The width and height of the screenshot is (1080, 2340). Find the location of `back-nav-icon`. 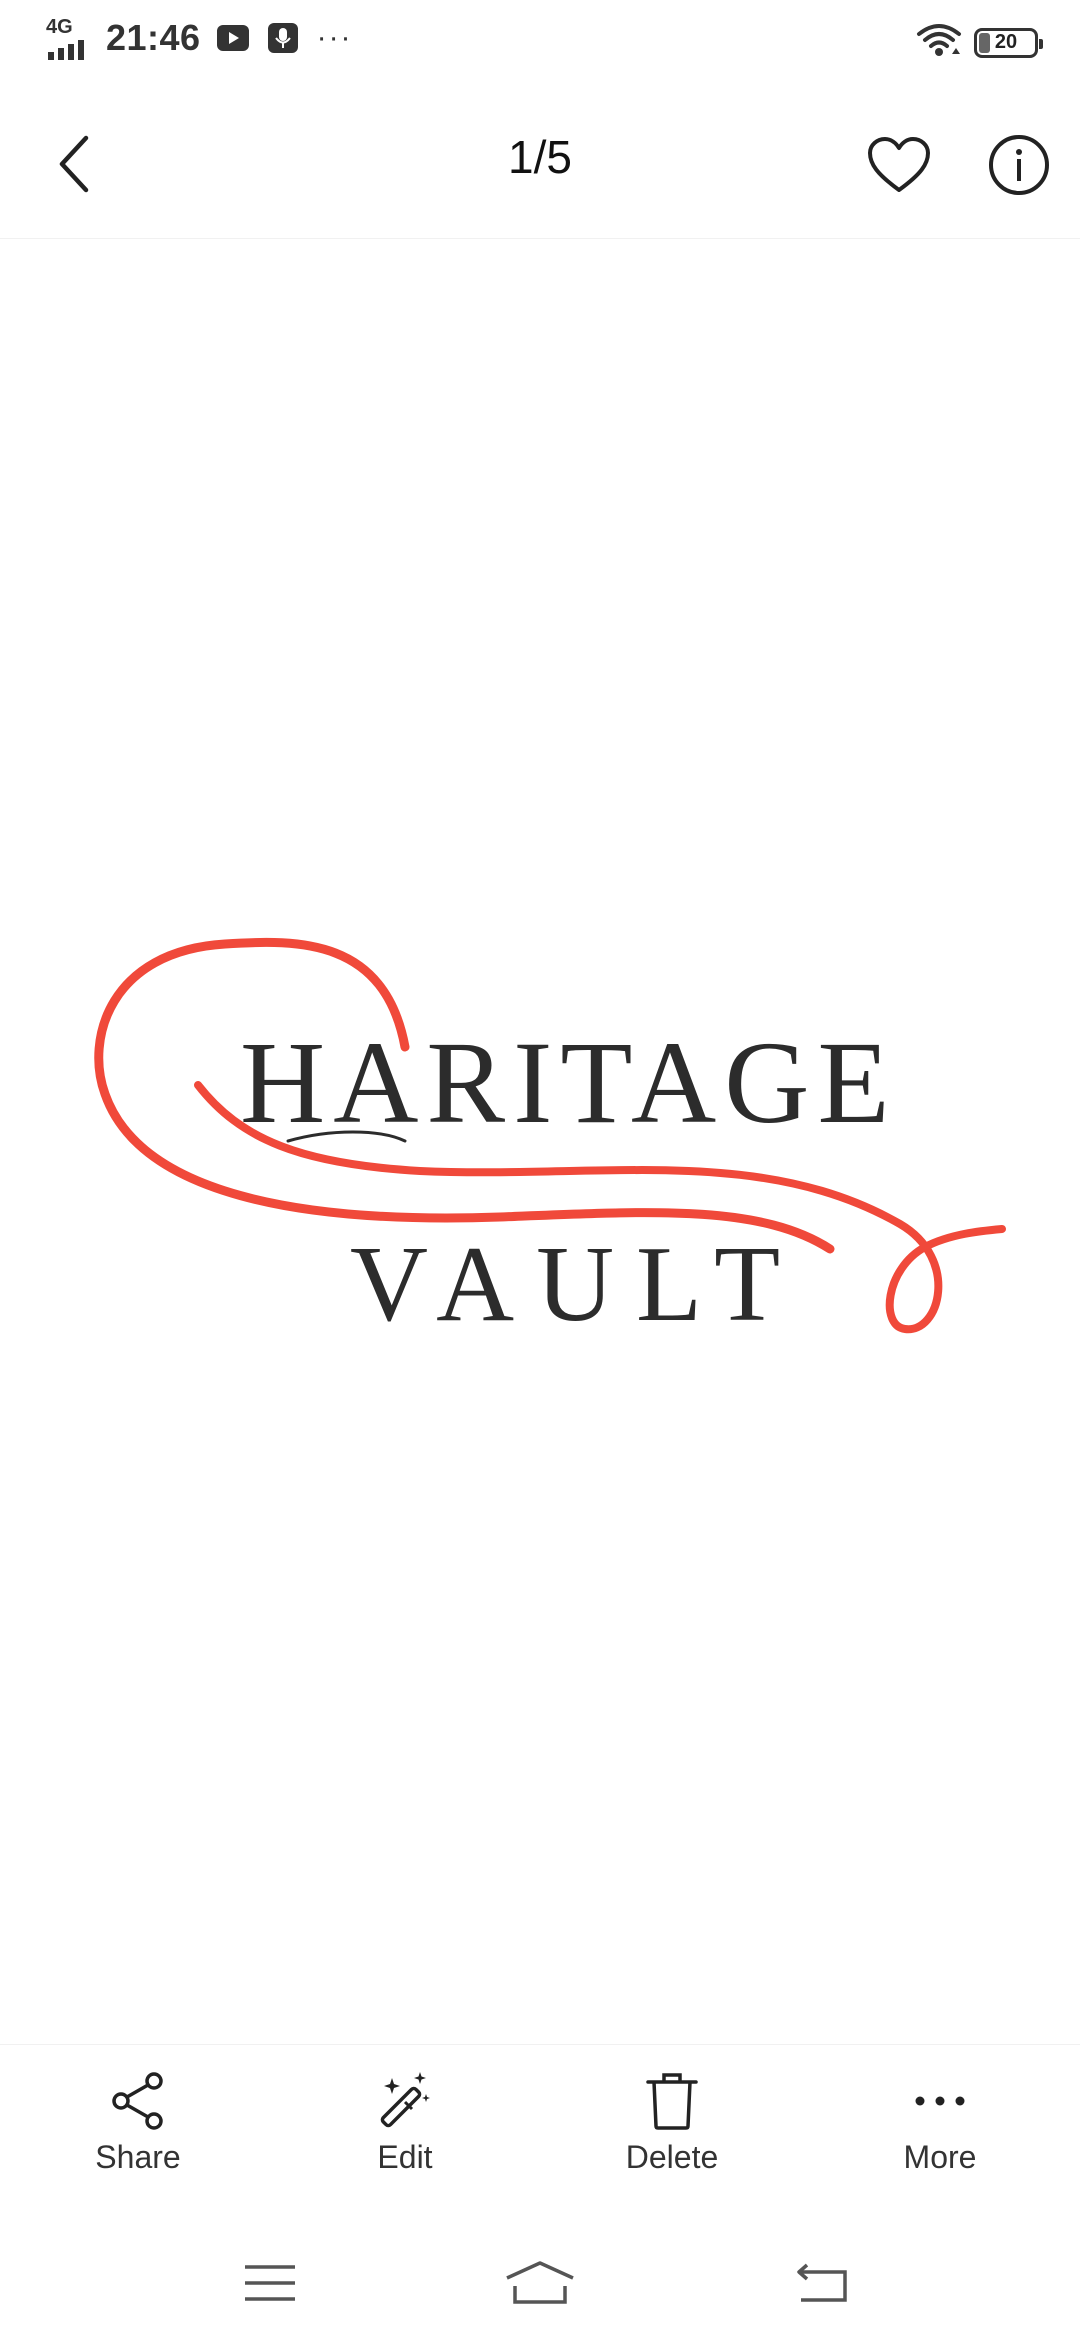

back-nav-icon is located at coordinates (822, 2282).